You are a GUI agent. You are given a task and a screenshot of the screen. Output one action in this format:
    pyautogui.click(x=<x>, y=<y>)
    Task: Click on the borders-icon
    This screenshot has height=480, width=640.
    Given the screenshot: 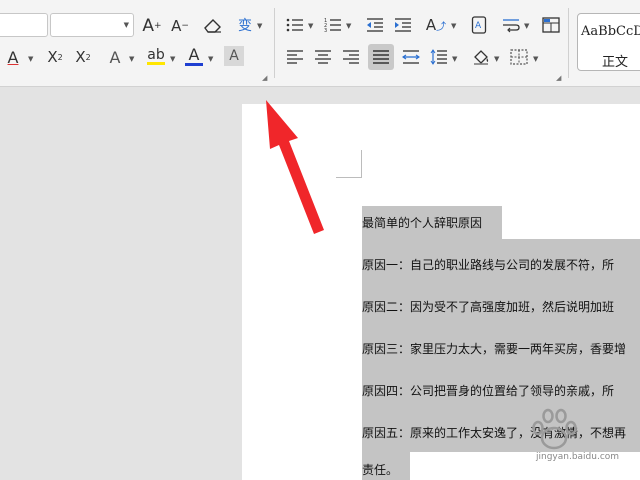 What is the action you would take?
    pyautogui.click(x=519, y=57)
    